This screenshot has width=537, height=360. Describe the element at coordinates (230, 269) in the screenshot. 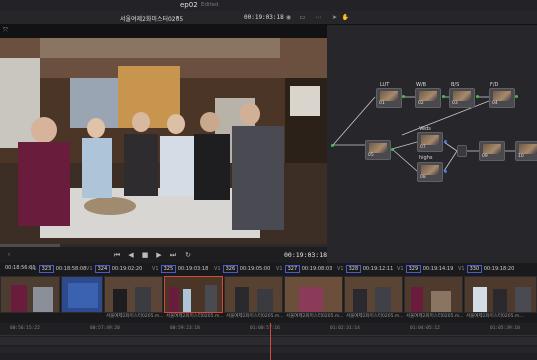

I see `clip-number: 326` at that location.